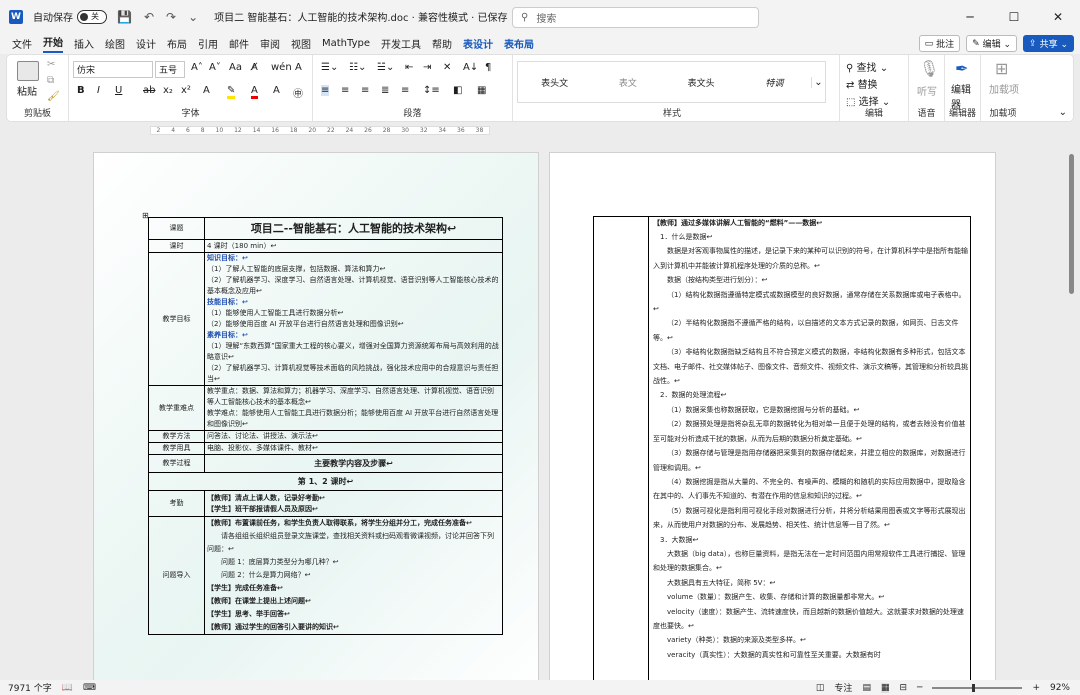  I want to click on styles-more-icon: ⌄, so click(818, 82).